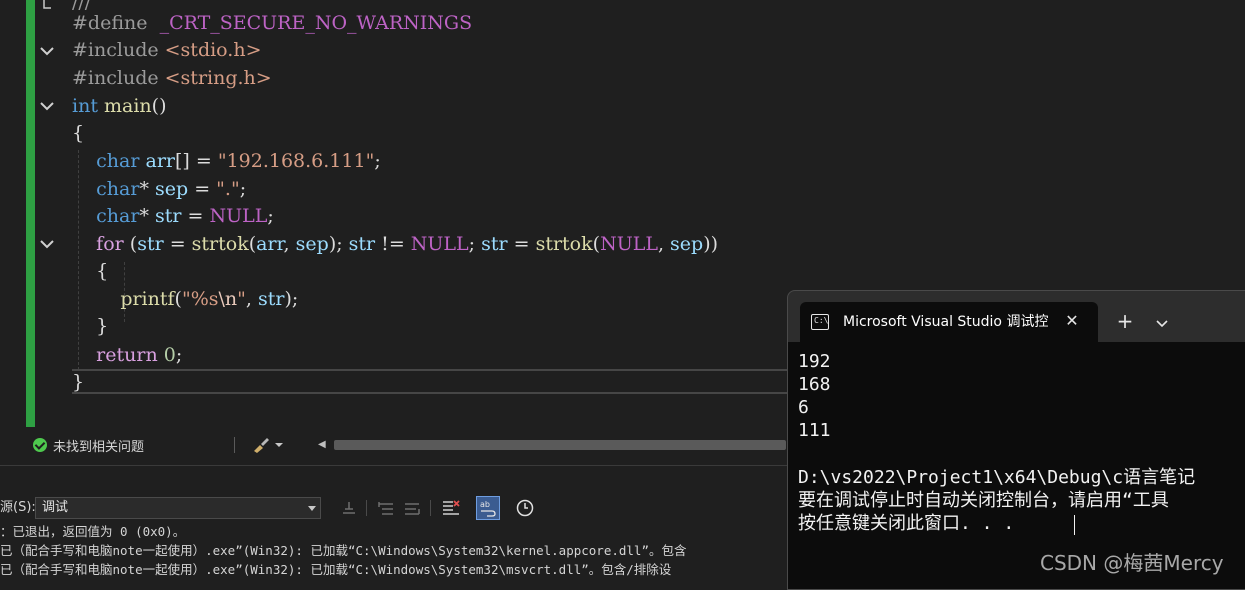 This screenshot has width=1245, height=590. Describe the element at coordinates (1132, 563) in the screenshot. I see `watermark: CSDN @梅茜Mercy` at that location.